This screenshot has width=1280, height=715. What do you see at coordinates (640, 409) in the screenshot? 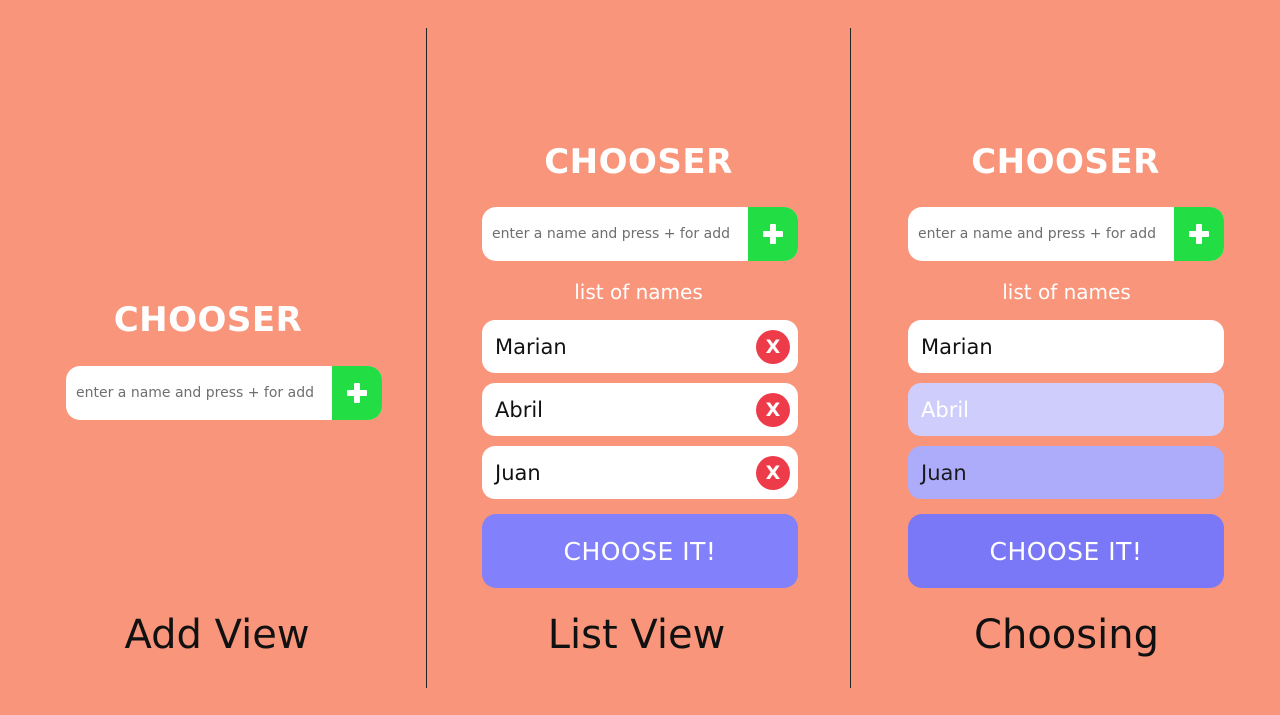
I see `list-item: Abril X` at bounding box center [640, 409].